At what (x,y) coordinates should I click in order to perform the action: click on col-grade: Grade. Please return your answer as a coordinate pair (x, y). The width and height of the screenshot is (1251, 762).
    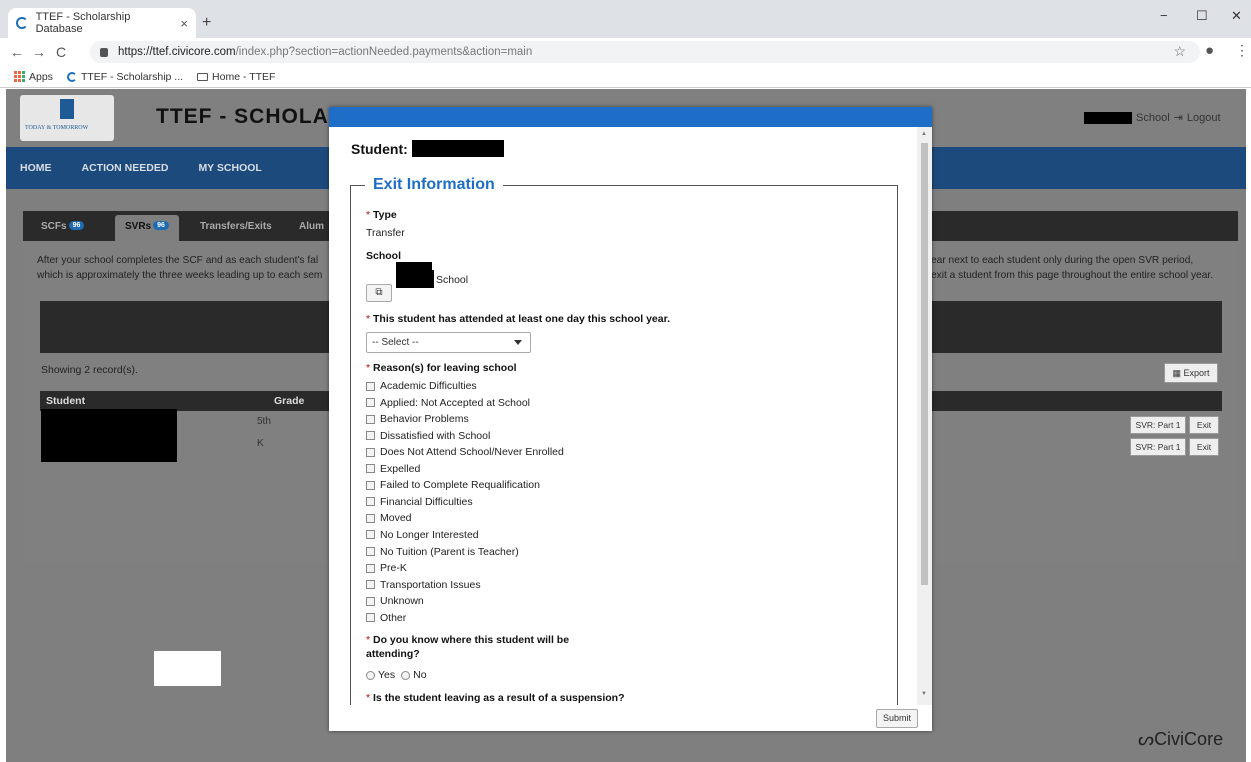
    Looking at the image, I should click on (289, 401).